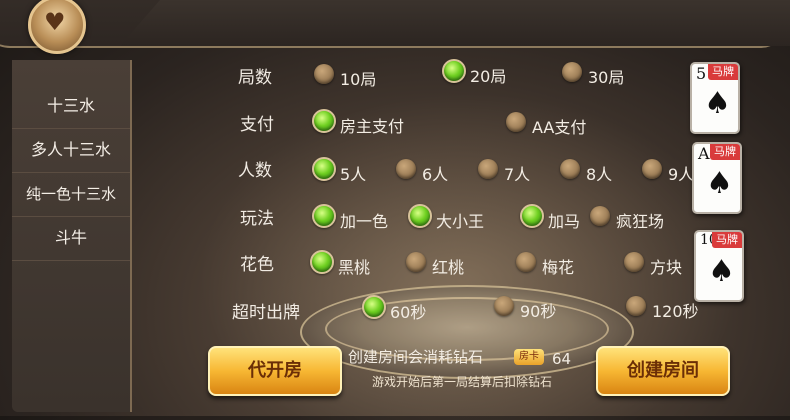 The image size is (790, 420). I want to click on rounds-label: 局数, so click(255, 78).